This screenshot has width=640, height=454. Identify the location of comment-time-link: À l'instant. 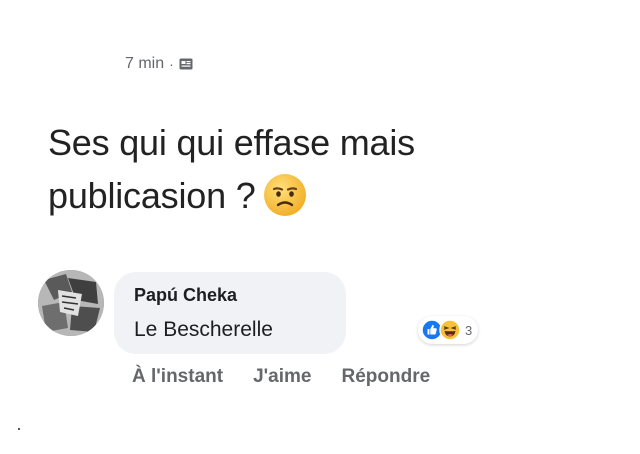
(177, 377).